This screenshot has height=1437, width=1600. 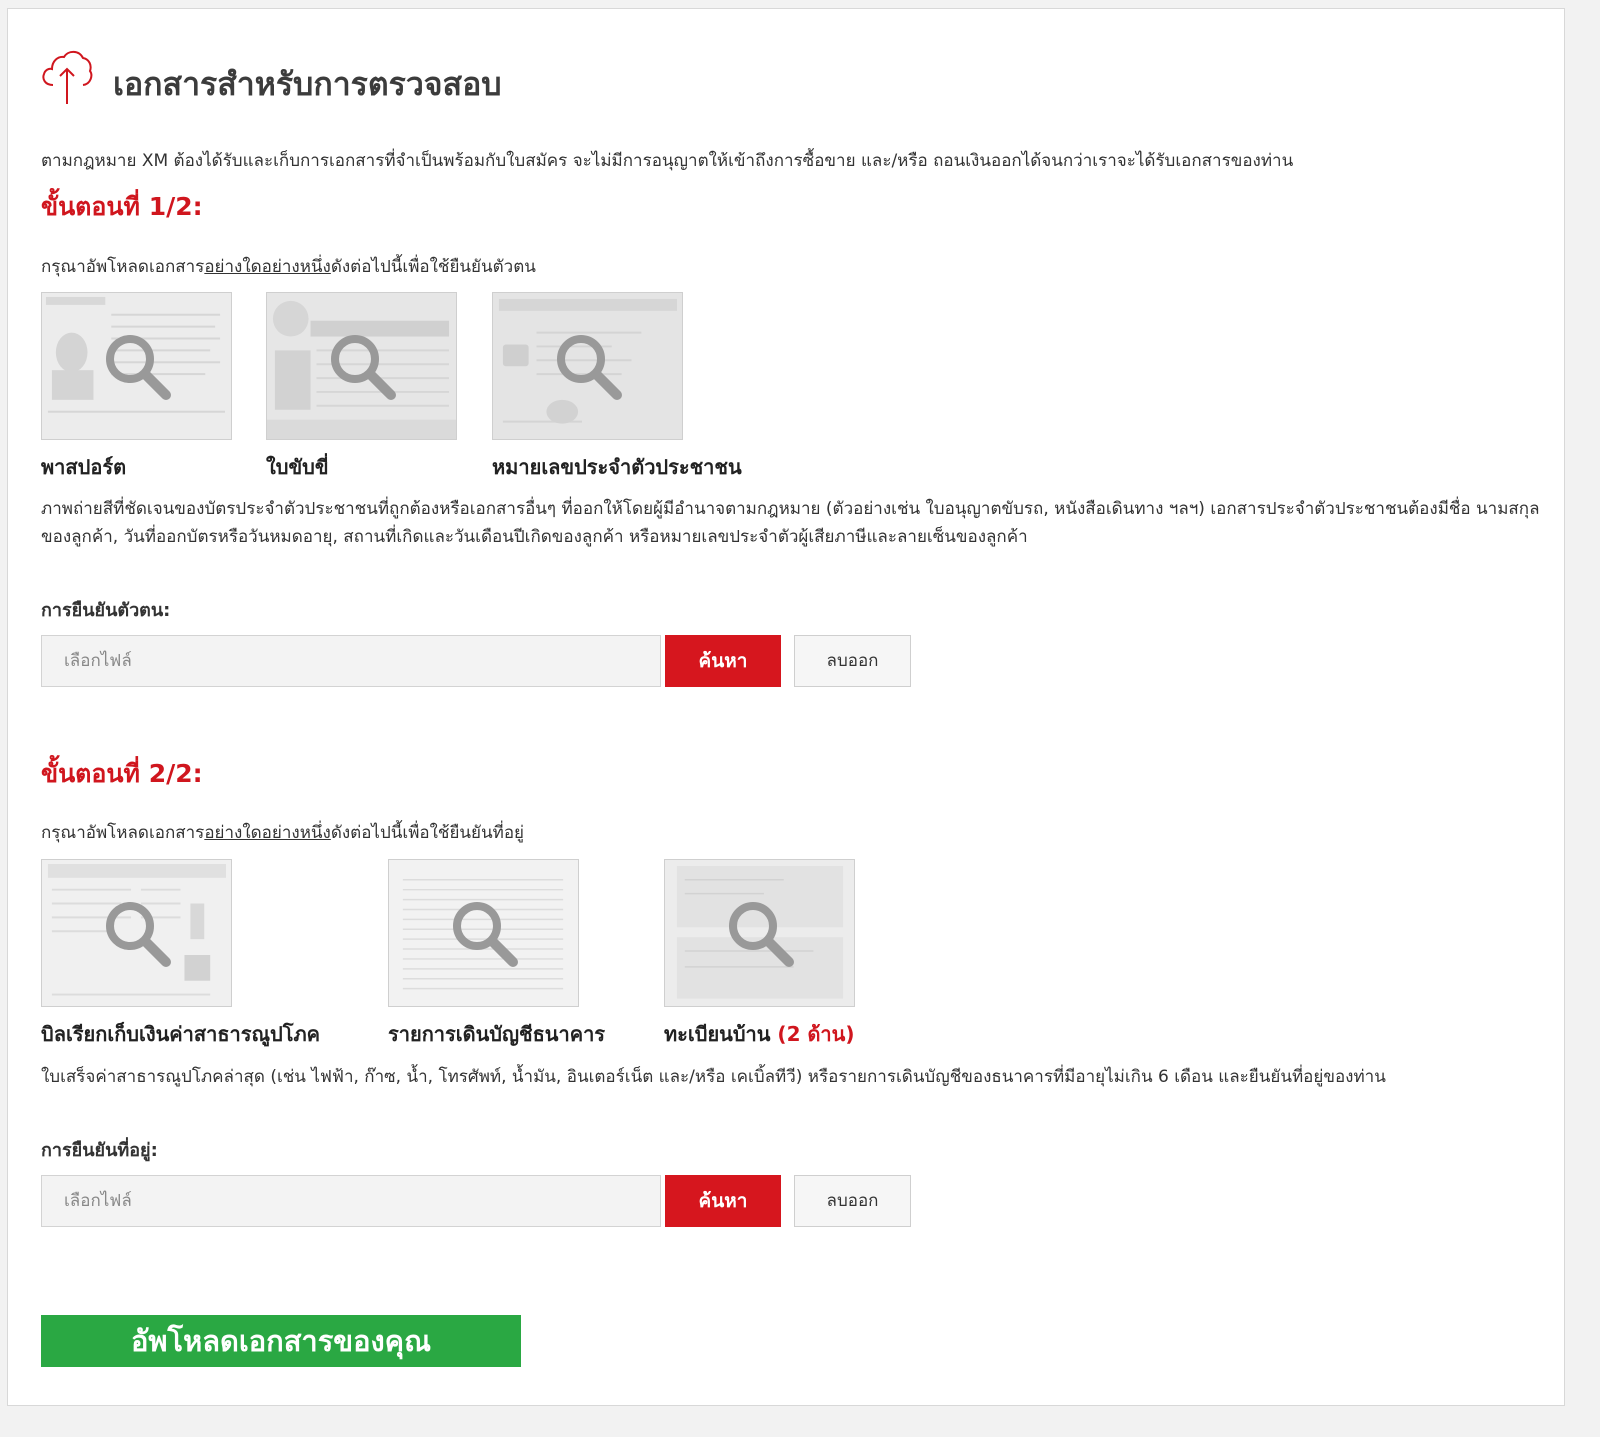 What do you see at coordinates (122, 206) in the screenshot?
I see `step1-title: ขั้นตอนที่ 1/2:` at bounding box center [122, 206].